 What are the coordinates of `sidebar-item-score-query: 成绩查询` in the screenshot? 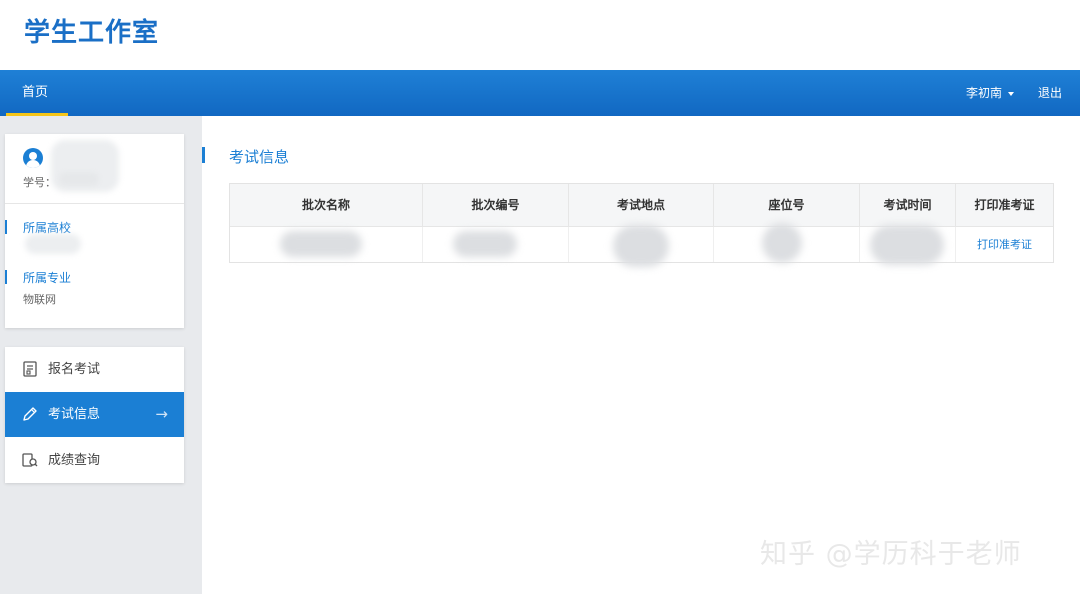 It's located at (94, 460).